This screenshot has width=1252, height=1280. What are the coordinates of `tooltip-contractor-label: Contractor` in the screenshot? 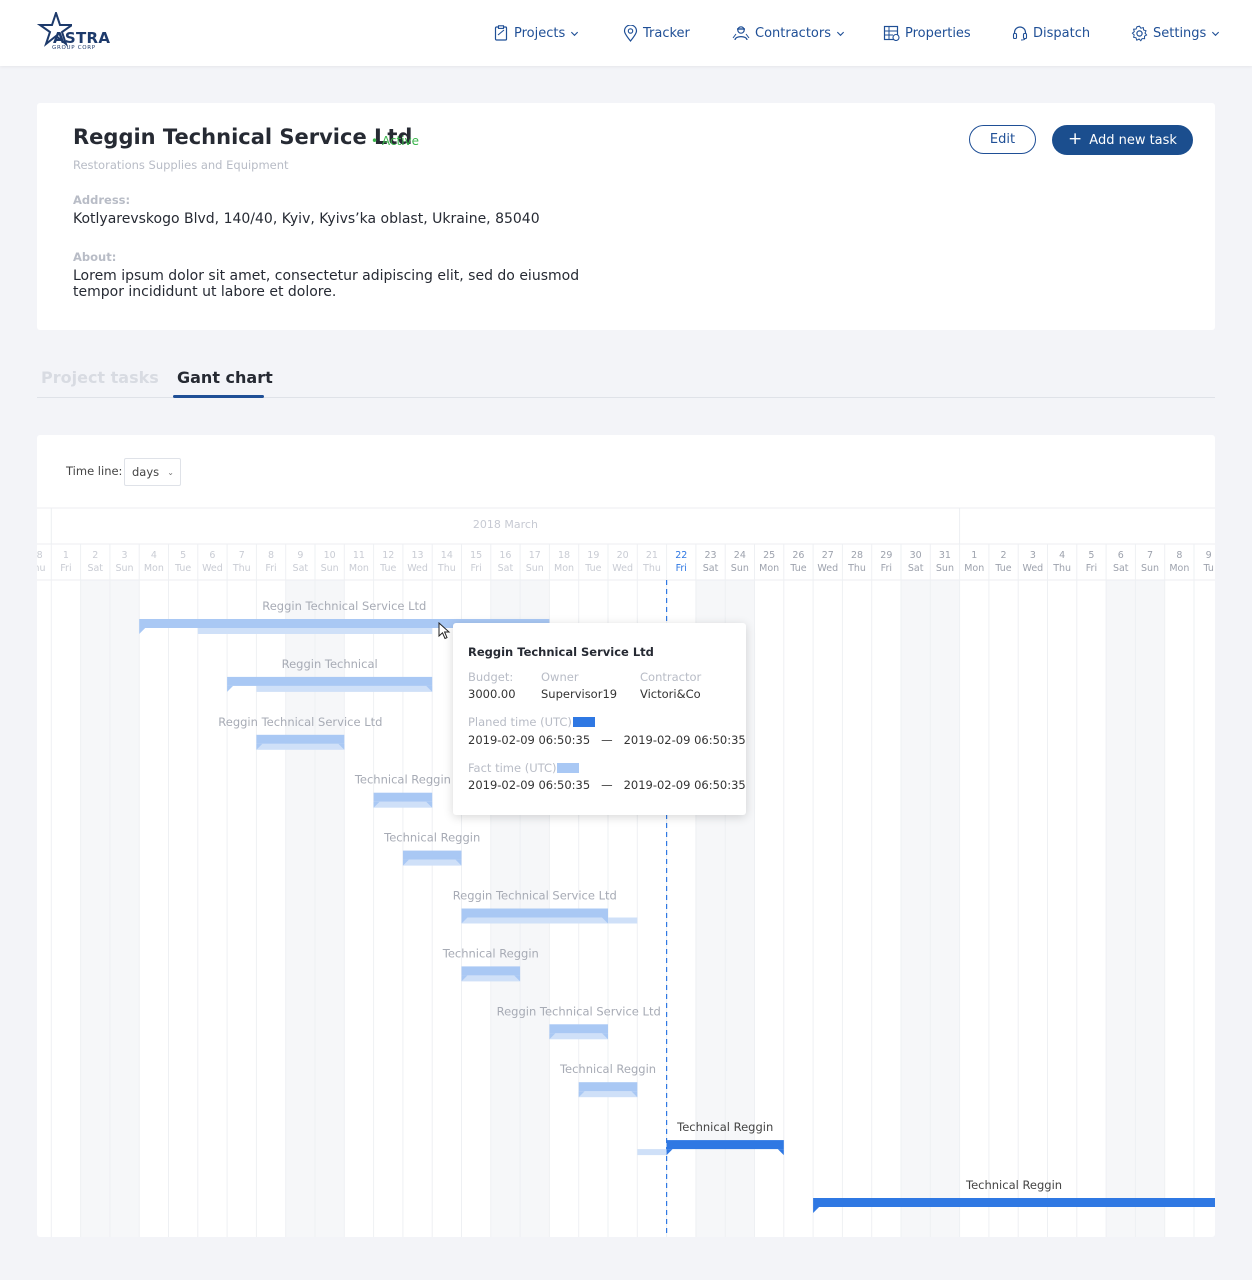 It's located at (671, 677).